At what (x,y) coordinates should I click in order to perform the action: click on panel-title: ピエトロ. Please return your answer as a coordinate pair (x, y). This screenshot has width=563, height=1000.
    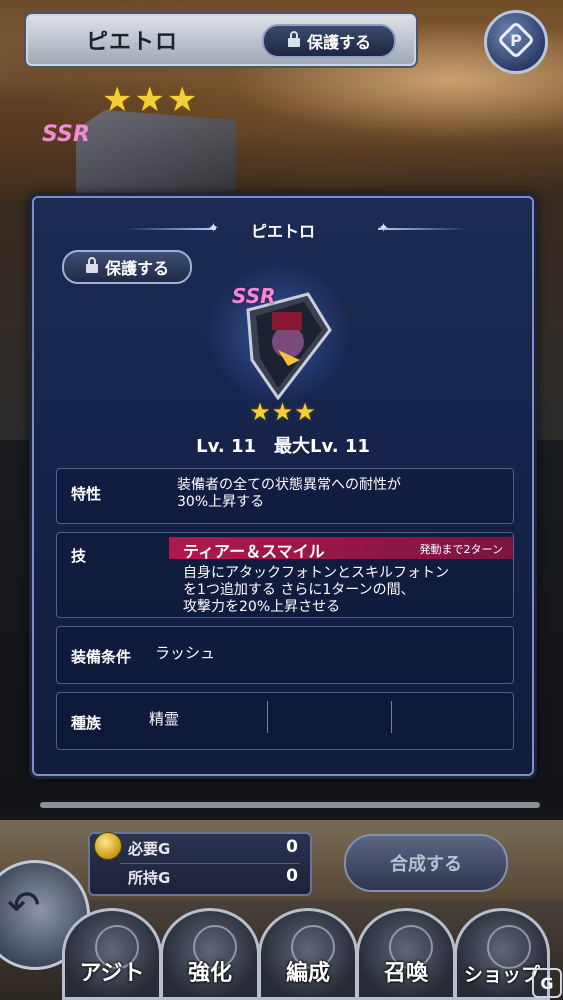
    Looking at the image, I should click on (282, 231).